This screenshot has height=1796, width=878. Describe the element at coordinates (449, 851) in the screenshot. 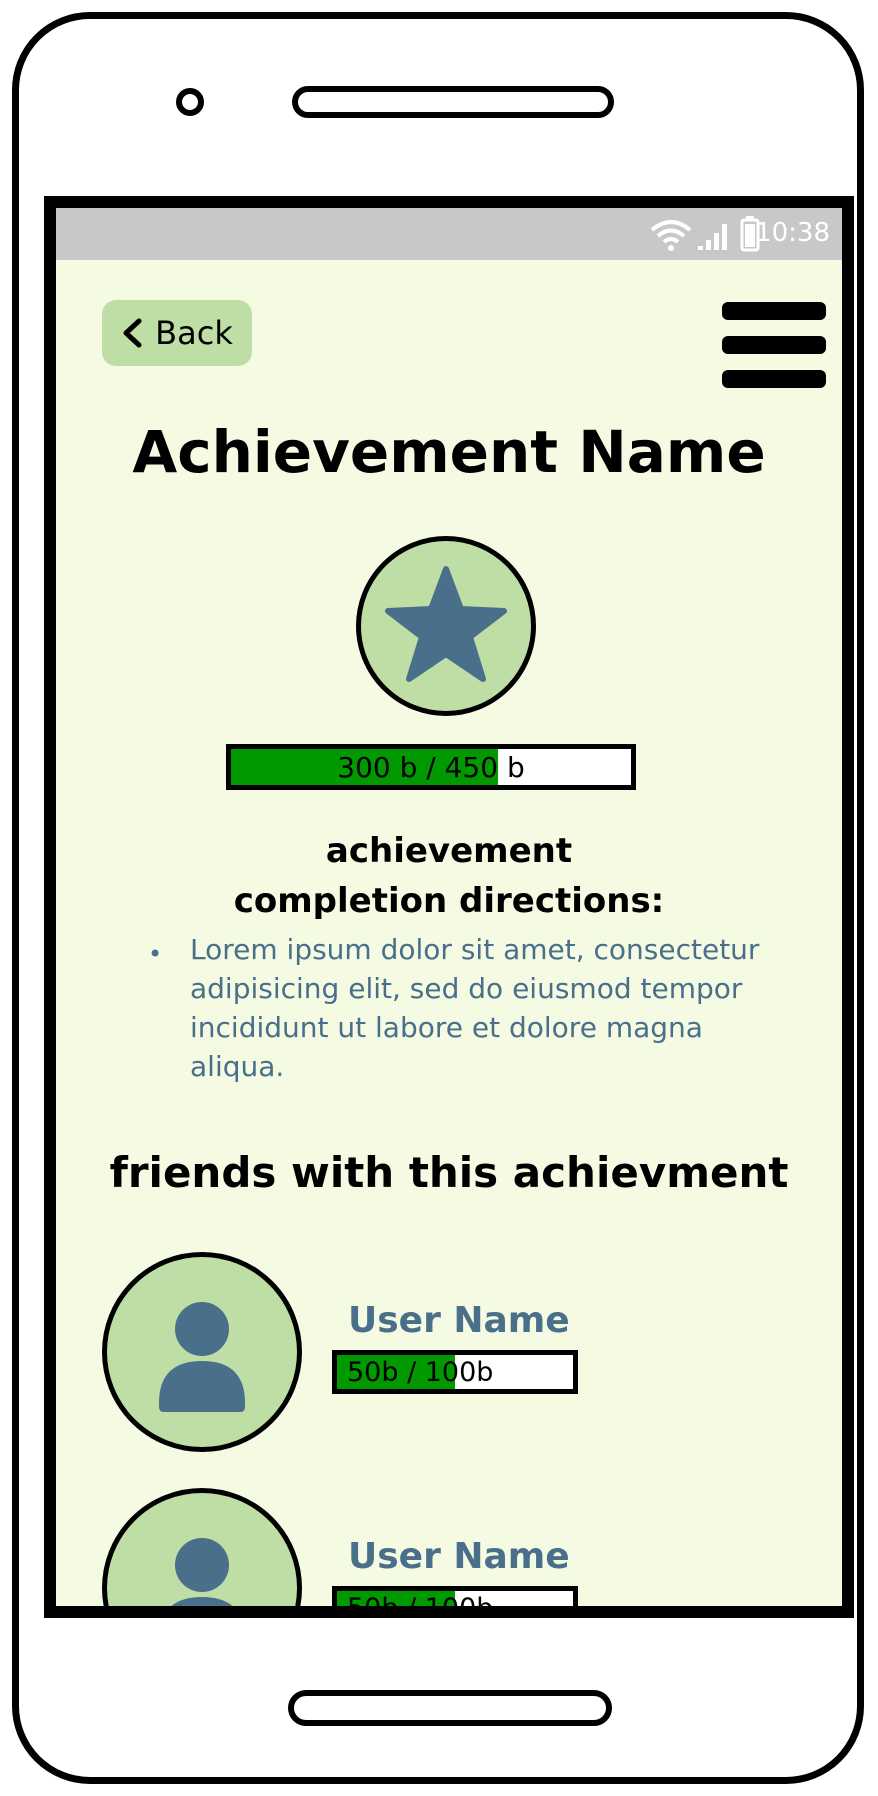

I see `directions-heading-line1: achievement` at that location.